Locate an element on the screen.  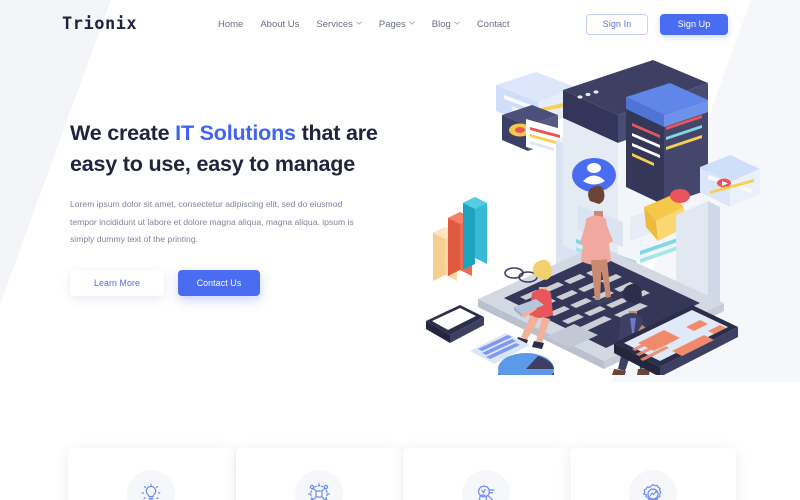
feature-card-network is located at coordinates (319, 474).